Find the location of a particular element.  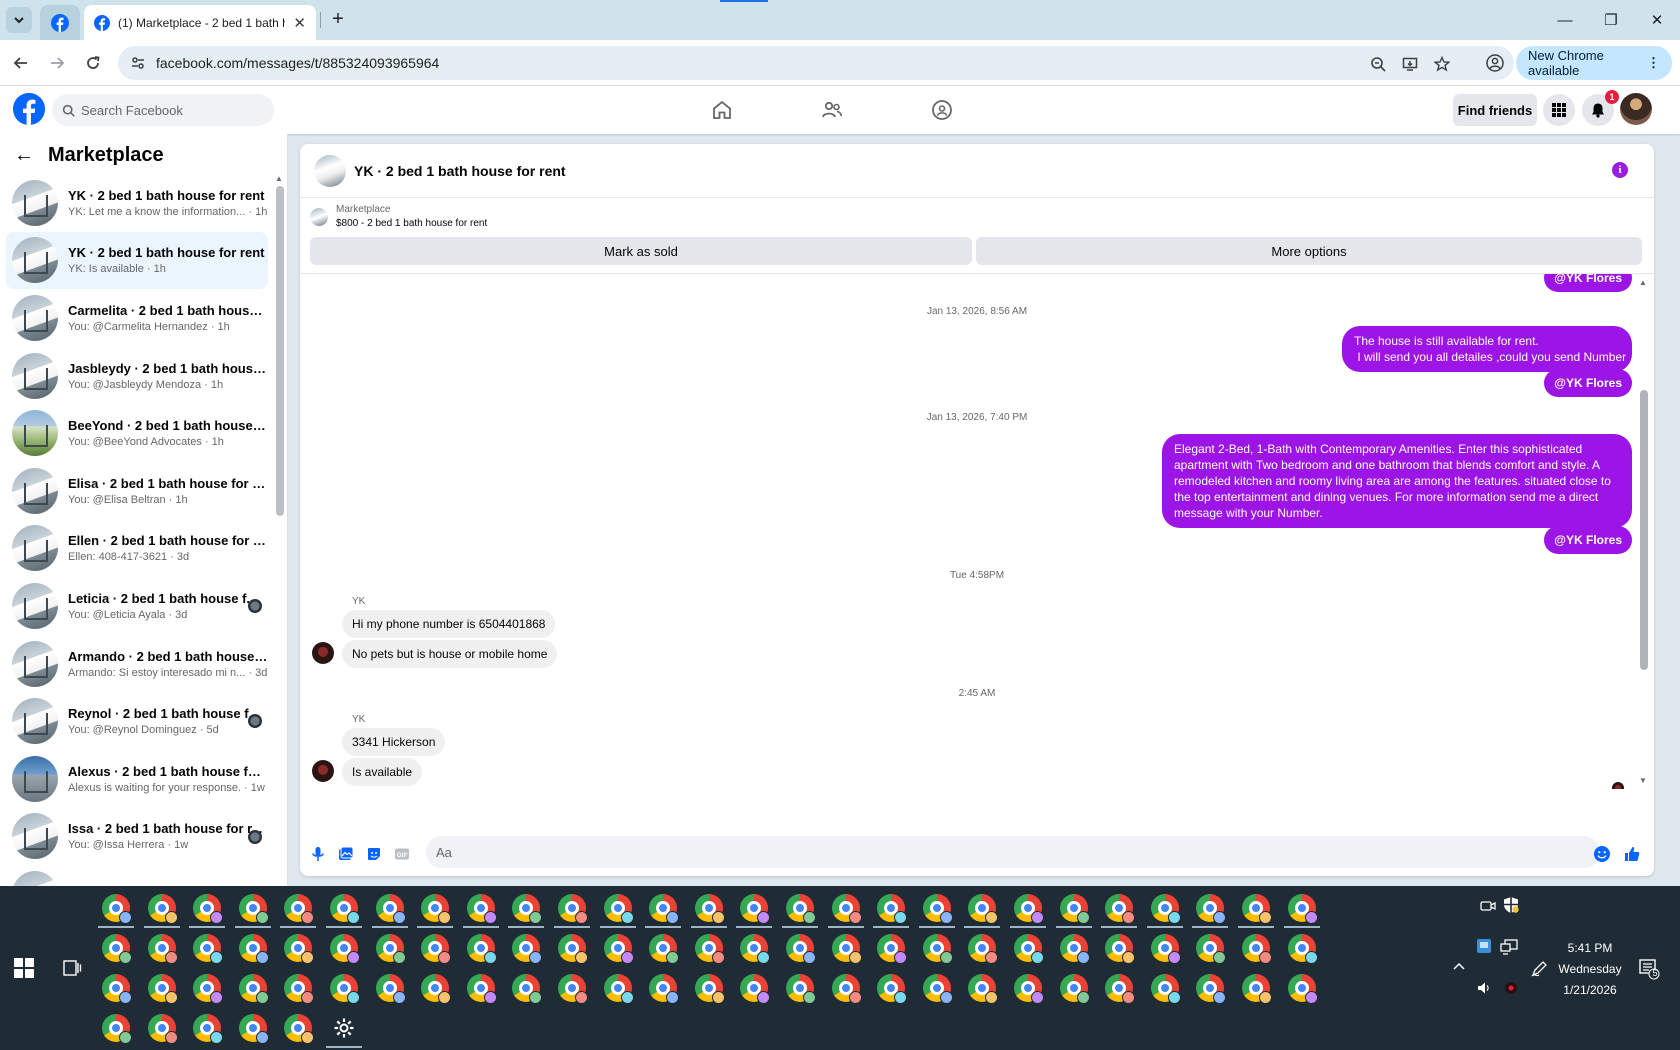

home-nav-button is located at coordinates (722, 110).